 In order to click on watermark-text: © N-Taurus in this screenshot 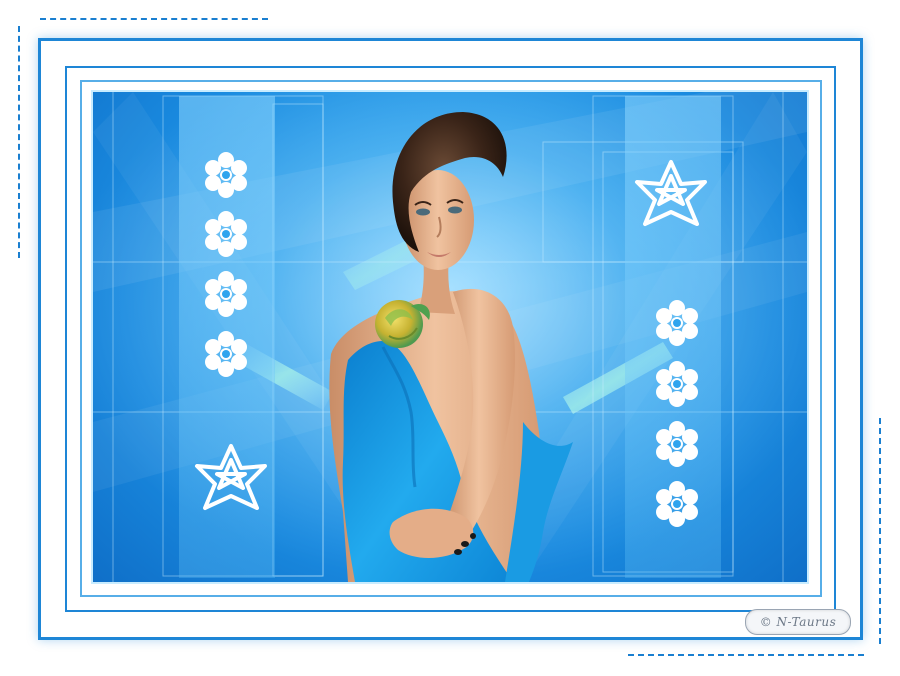, I will do `click(798, 622)`.